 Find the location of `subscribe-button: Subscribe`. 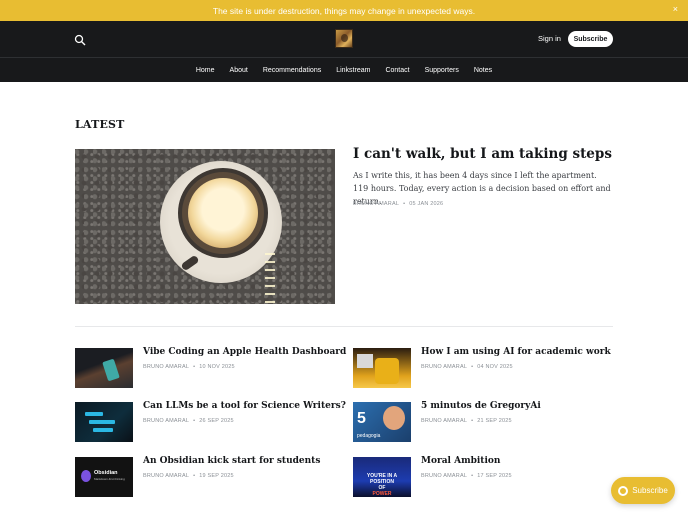

subscribe-button: Subscribe is located at coordinates (590, 39).